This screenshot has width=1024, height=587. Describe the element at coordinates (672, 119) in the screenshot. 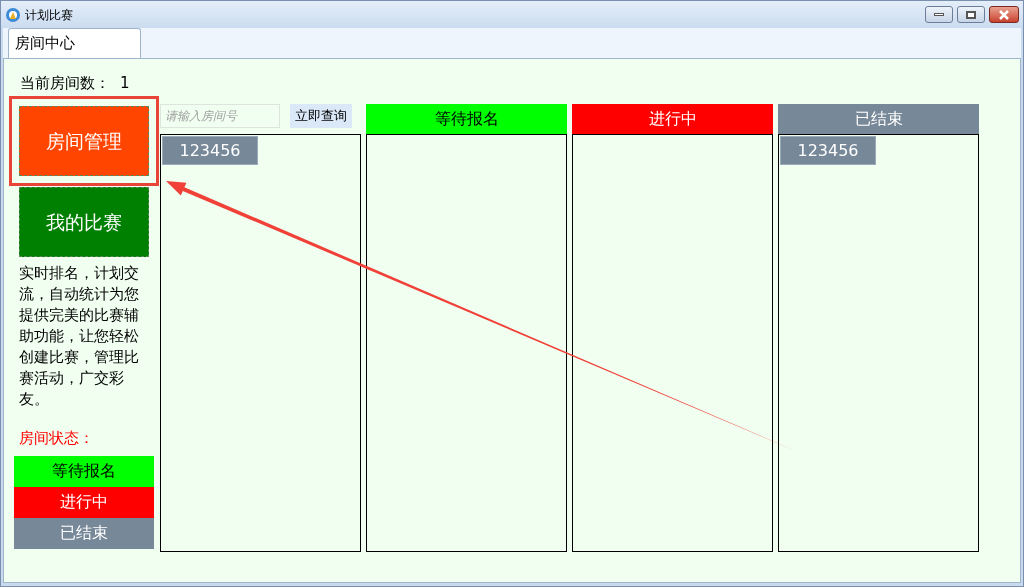

I see `status-header: 进行中` at that location.